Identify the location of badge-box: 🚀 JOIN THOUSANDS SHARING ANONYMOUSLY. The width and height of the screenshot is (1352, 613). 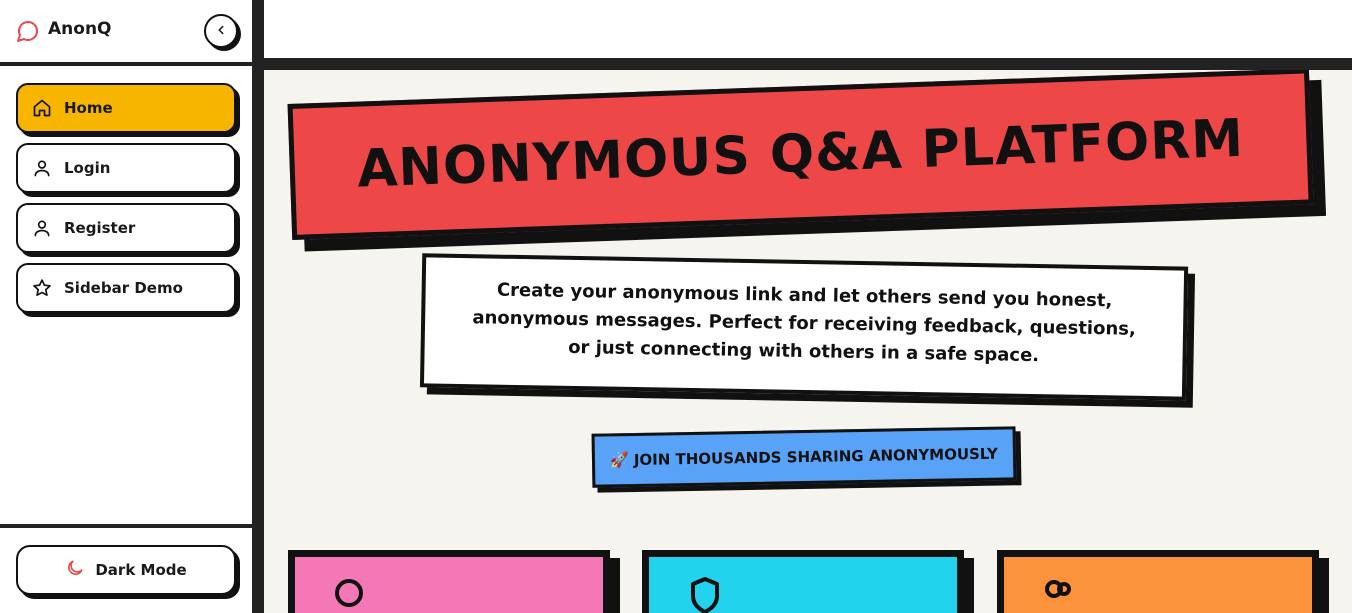
(804, 457).